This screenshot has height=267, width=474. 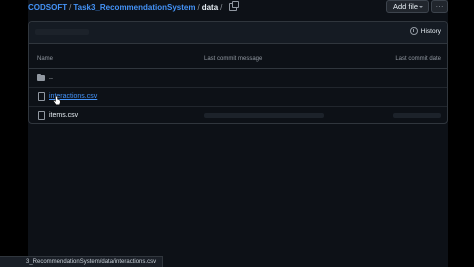 I want to click on list-item-parent-folder: .., so click(x=238, y=78).